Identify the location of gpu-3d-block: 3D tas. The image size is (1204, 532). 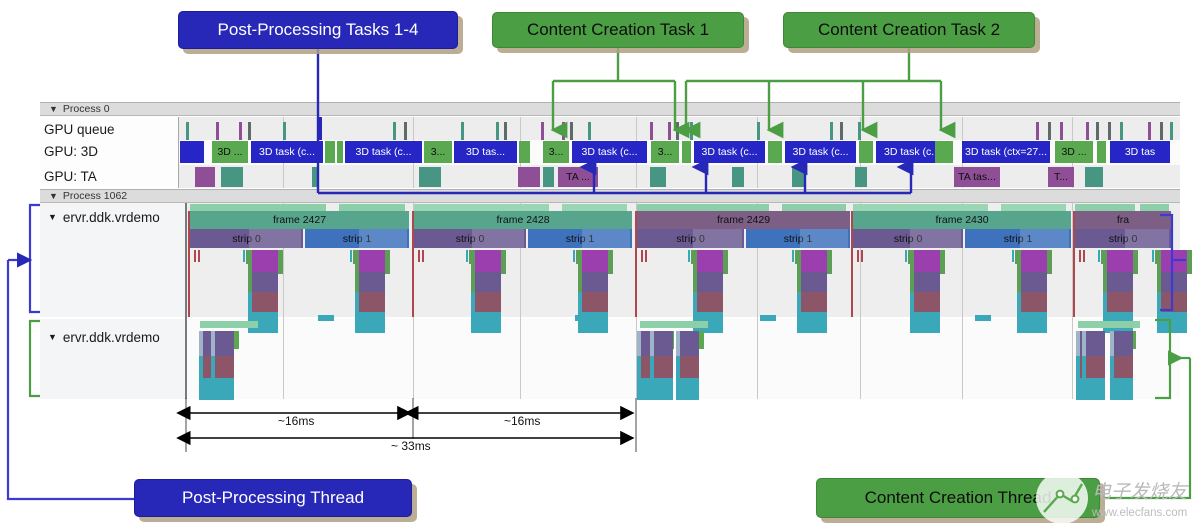
(1140, 152).